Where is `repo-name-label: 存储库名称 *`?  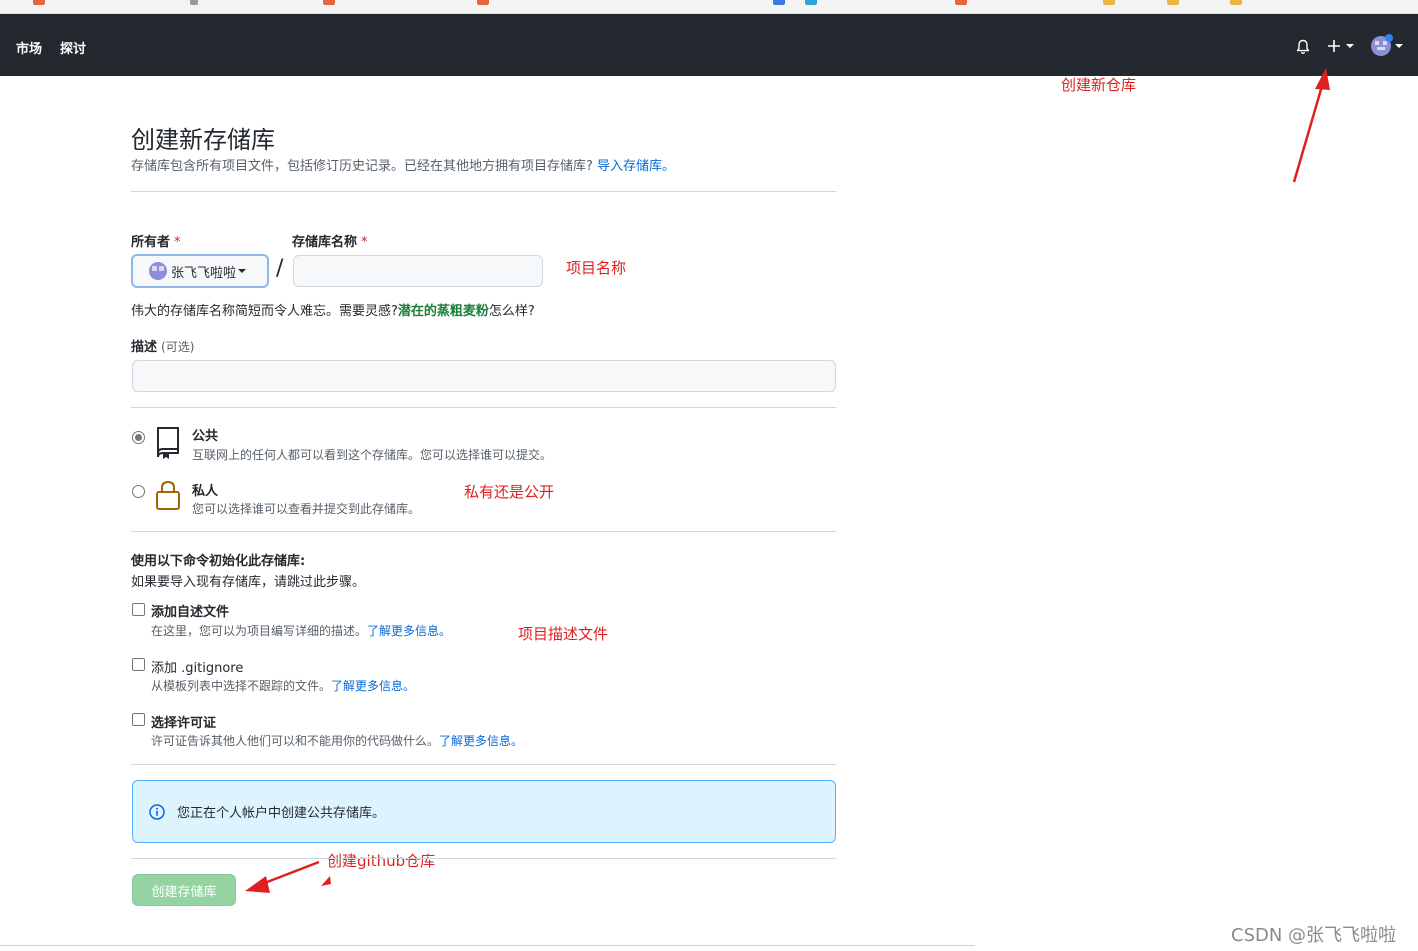
repo-name-label: 存储库名称 * is located at coordinates (330, 240).